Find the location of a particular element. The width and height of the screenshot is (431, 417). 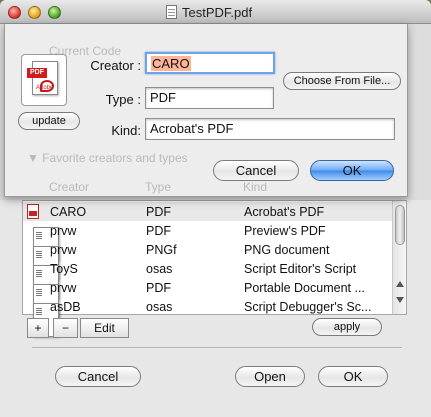

pdf-icon is located at coordinates (33, 211).